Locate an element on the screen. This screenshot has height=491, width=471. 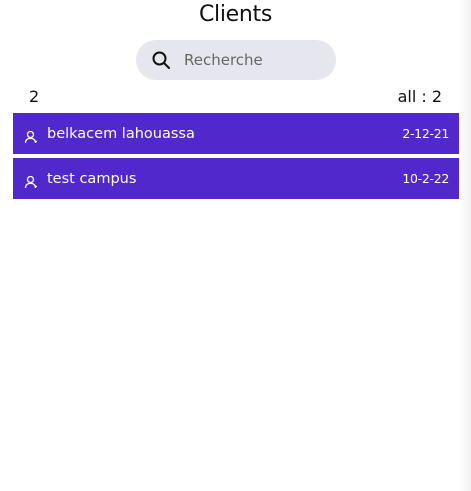
search-bar is located at coordinates (236, 60).